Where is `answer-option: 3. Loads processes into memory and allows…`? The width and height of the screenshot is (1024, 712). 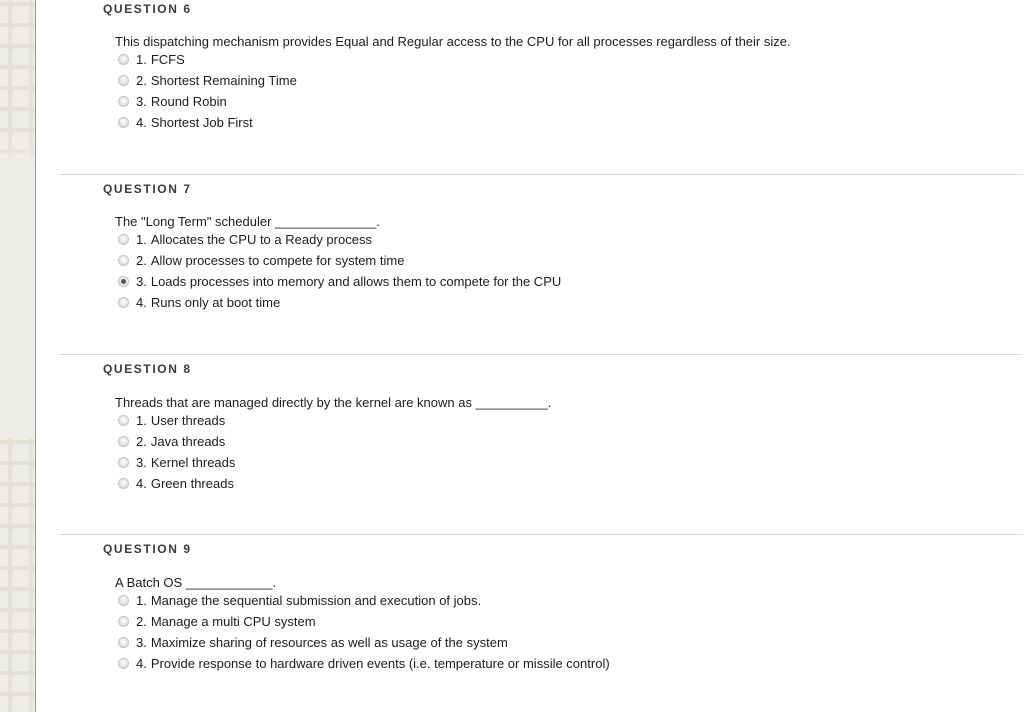
answer-option: 3. Loads processes into memory and allows… is located at coordinates (338, 282).